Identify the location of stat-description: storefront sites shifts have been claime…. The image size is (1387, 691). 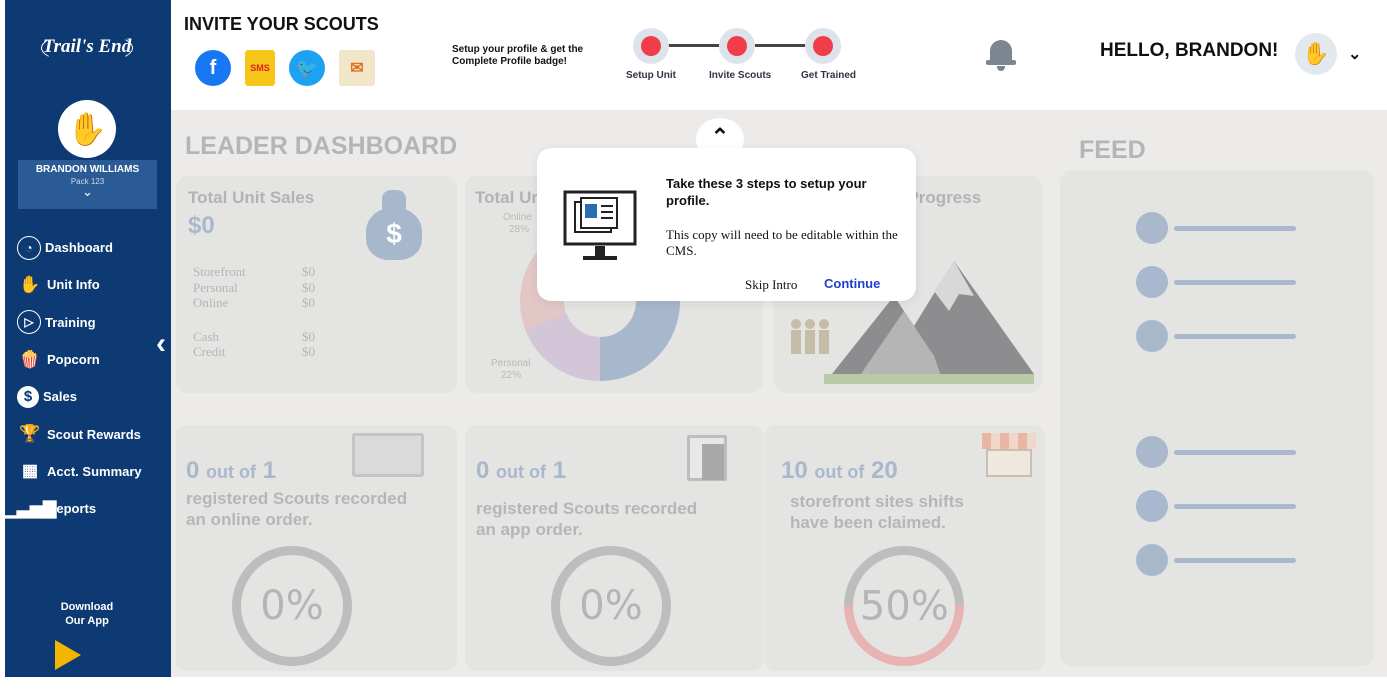
(877, 512).